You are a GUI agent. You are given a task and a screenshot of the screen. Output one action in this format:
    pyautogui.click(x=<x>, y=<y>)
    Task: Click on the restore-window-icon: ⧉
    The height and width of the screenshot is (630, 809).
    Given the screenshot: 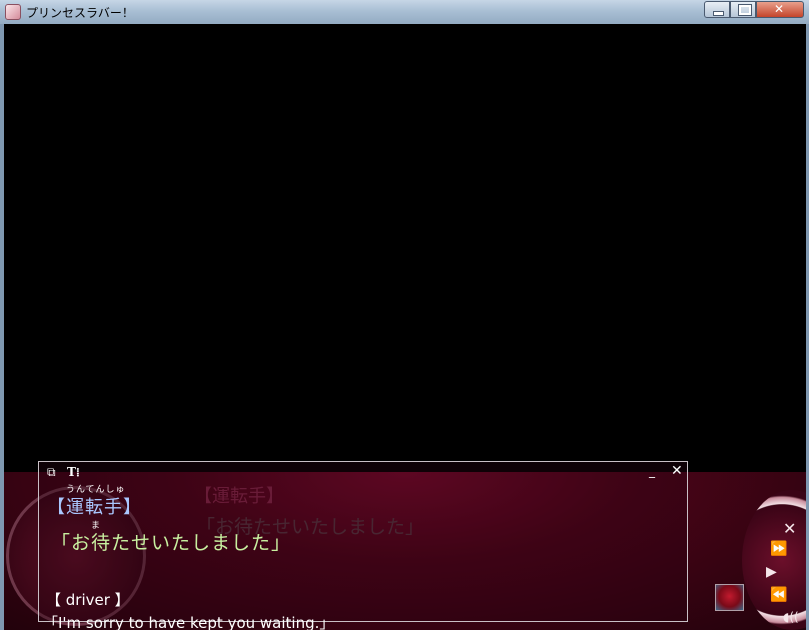 What is the action you would take?
    pyautogui.click(x=51, y=472)
    